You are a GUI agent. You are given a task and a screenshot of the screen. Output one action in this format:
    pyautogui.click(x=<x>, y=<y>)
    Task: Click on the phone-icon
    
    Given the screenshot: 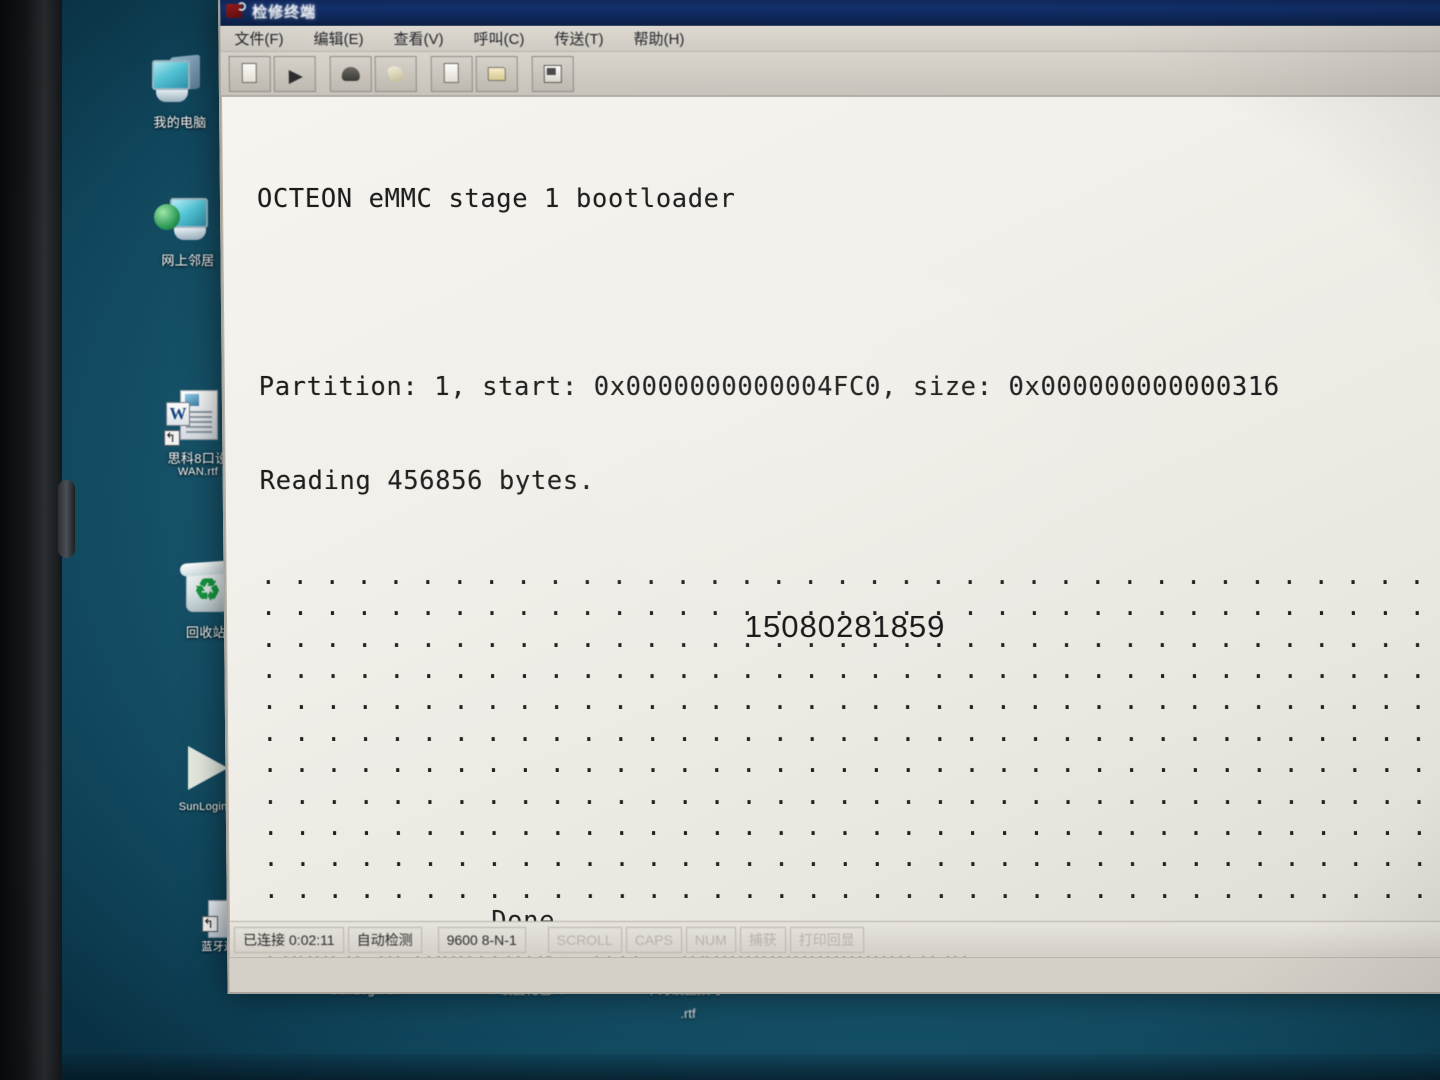 What is the action you would take?
    pyautogui.click(x=351, y=73)
    